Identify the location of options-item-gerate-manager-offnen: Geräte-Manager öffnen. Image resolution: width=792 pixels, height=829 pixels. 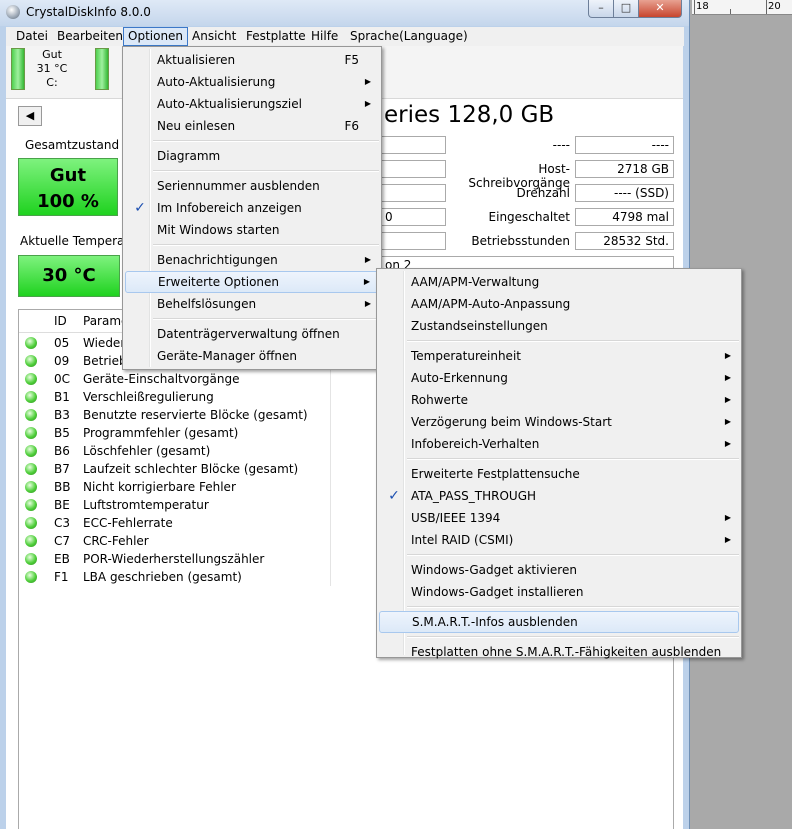
(252, 356).